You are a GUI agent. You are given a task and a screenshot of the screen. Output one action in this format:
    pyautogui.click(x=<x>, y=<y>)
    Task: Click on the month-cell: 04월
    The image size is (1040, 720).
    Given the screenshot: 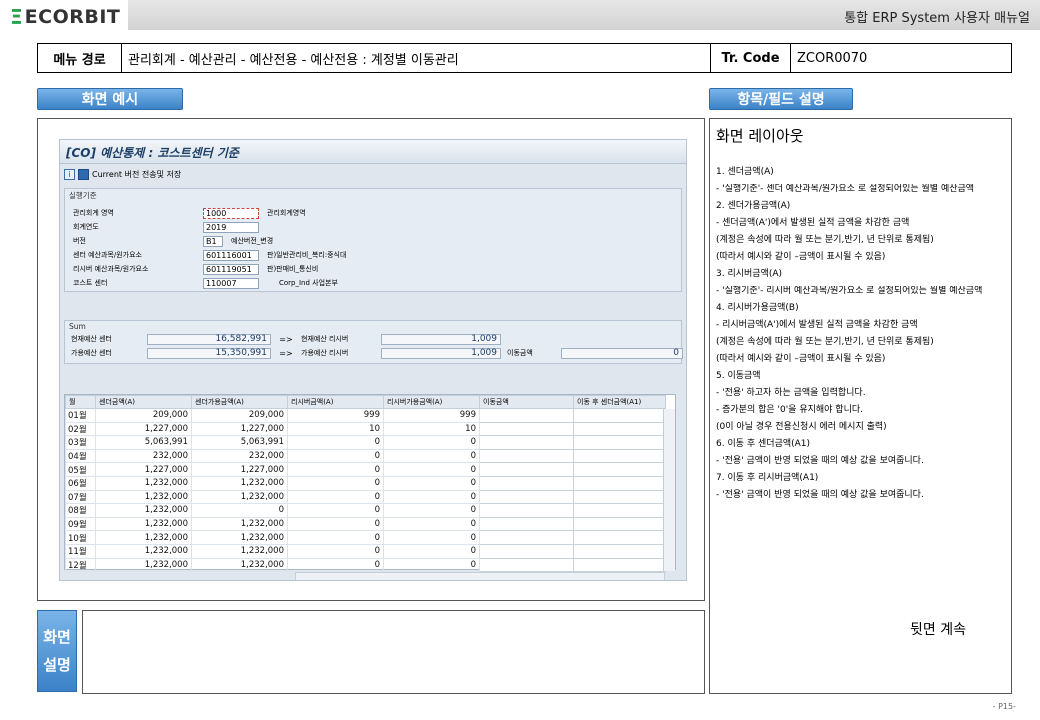 What is the action you would take?
    pyautogui.click(x=80, y=456)
    